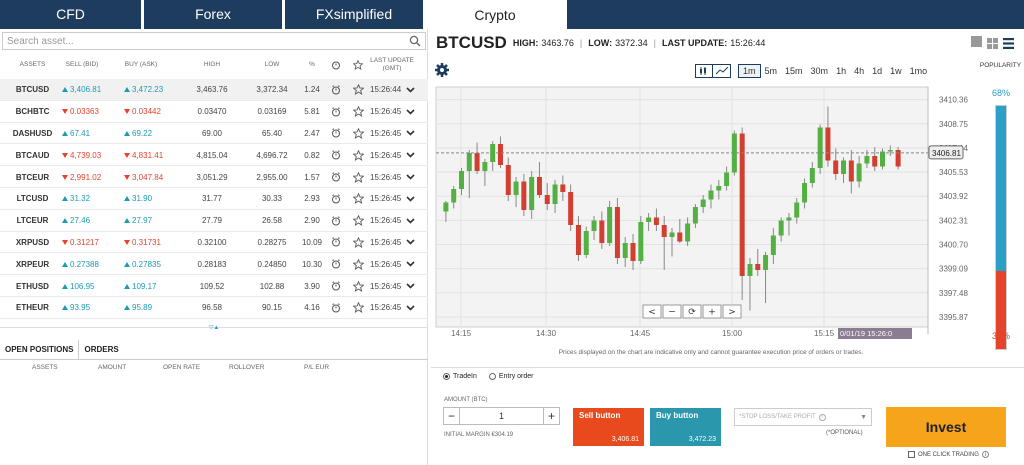 The height and width of the screenshot is (465, 1024). What do you see at coordinates (1008, 42) in the screenshot?
I see `list-view-icon` at bounding box center [1008, 42].